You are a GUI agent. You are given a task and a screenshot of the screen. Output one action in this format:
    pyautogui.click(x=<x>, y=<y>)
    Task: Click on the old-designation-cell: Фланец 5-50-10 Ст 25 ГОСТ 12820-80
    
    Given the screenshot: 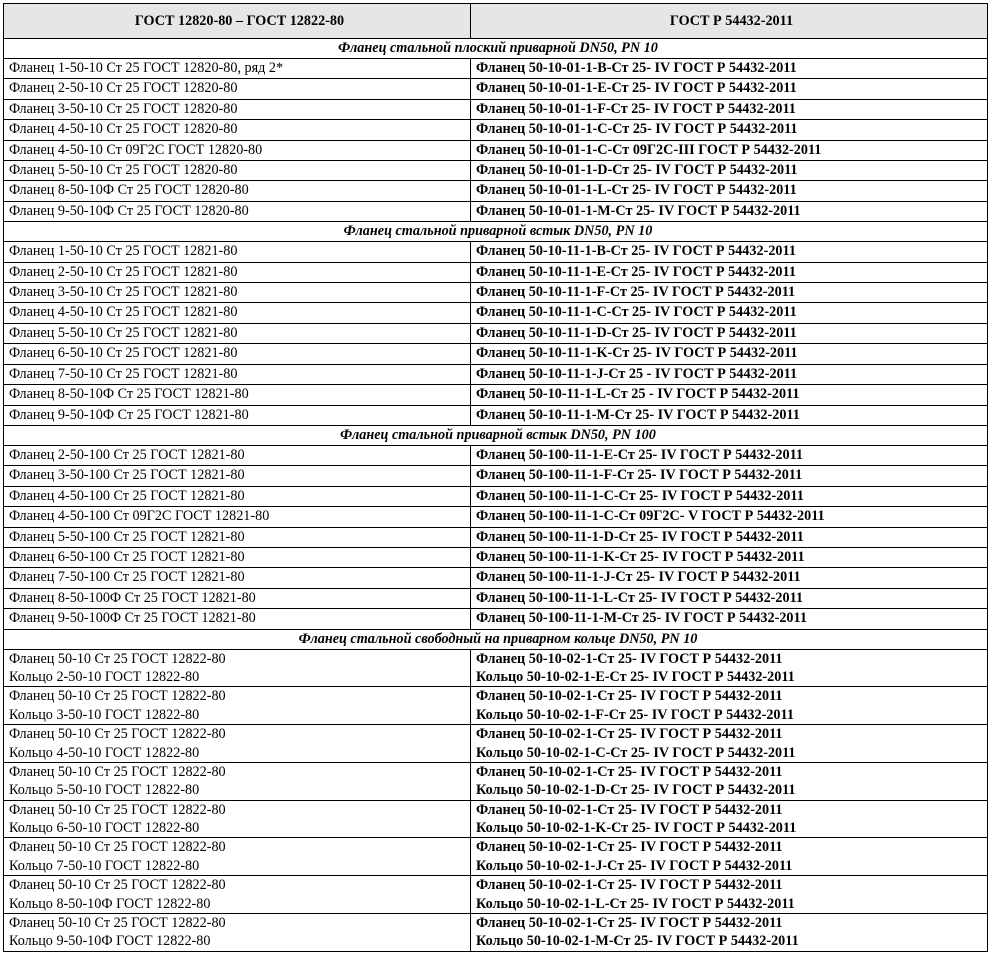 What is the action you would take?
    pyautogui.click(x=237, y=171)
    